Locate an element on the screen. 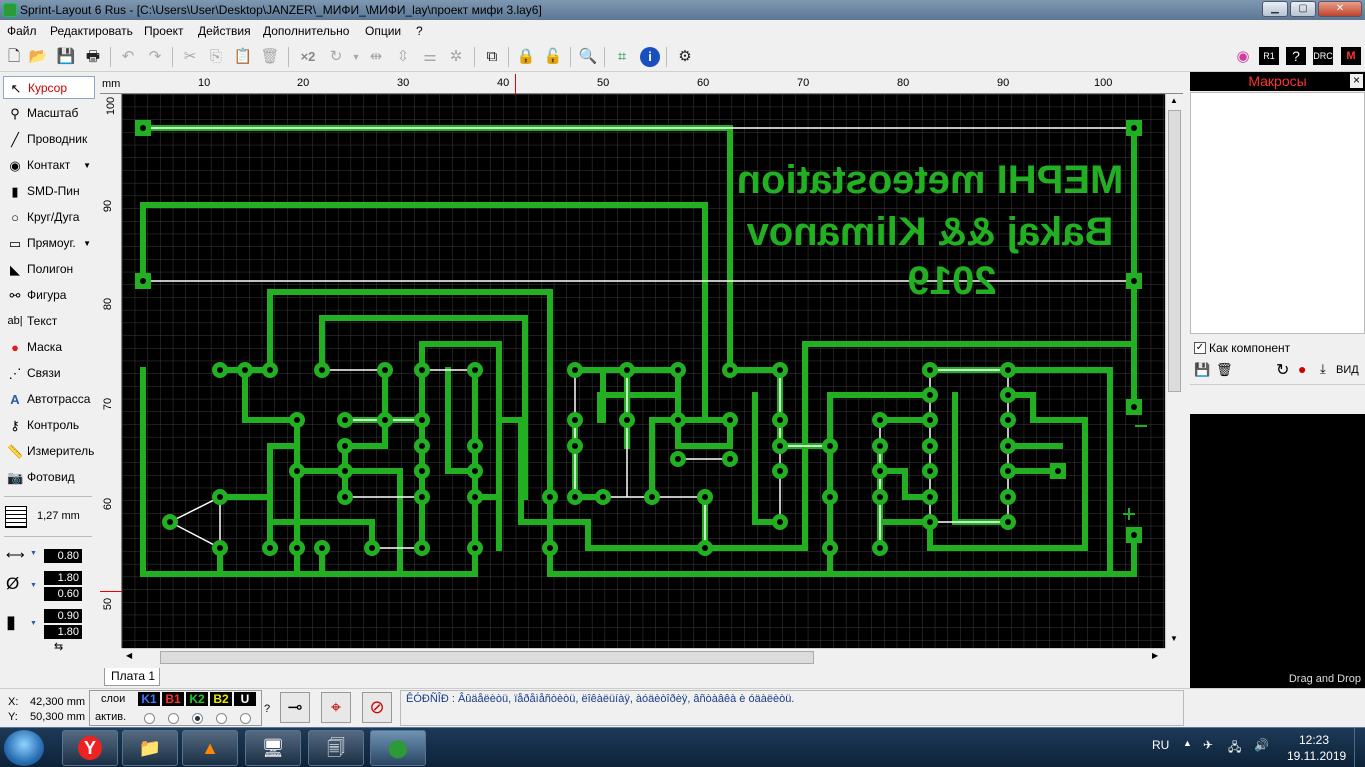  horizontal-scroll-thumb is located at coordinates (487, 657).